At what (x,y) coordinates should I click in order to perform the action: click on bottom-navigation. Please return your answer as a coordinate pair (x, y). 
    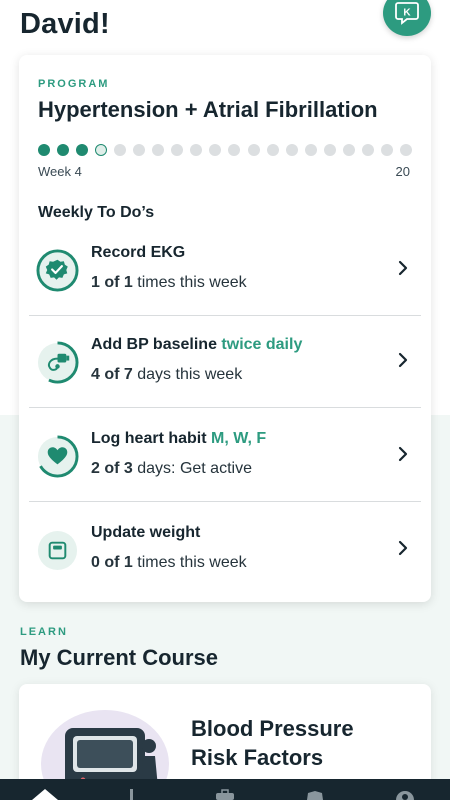
    Looking at the image, I should click on (225, 789).